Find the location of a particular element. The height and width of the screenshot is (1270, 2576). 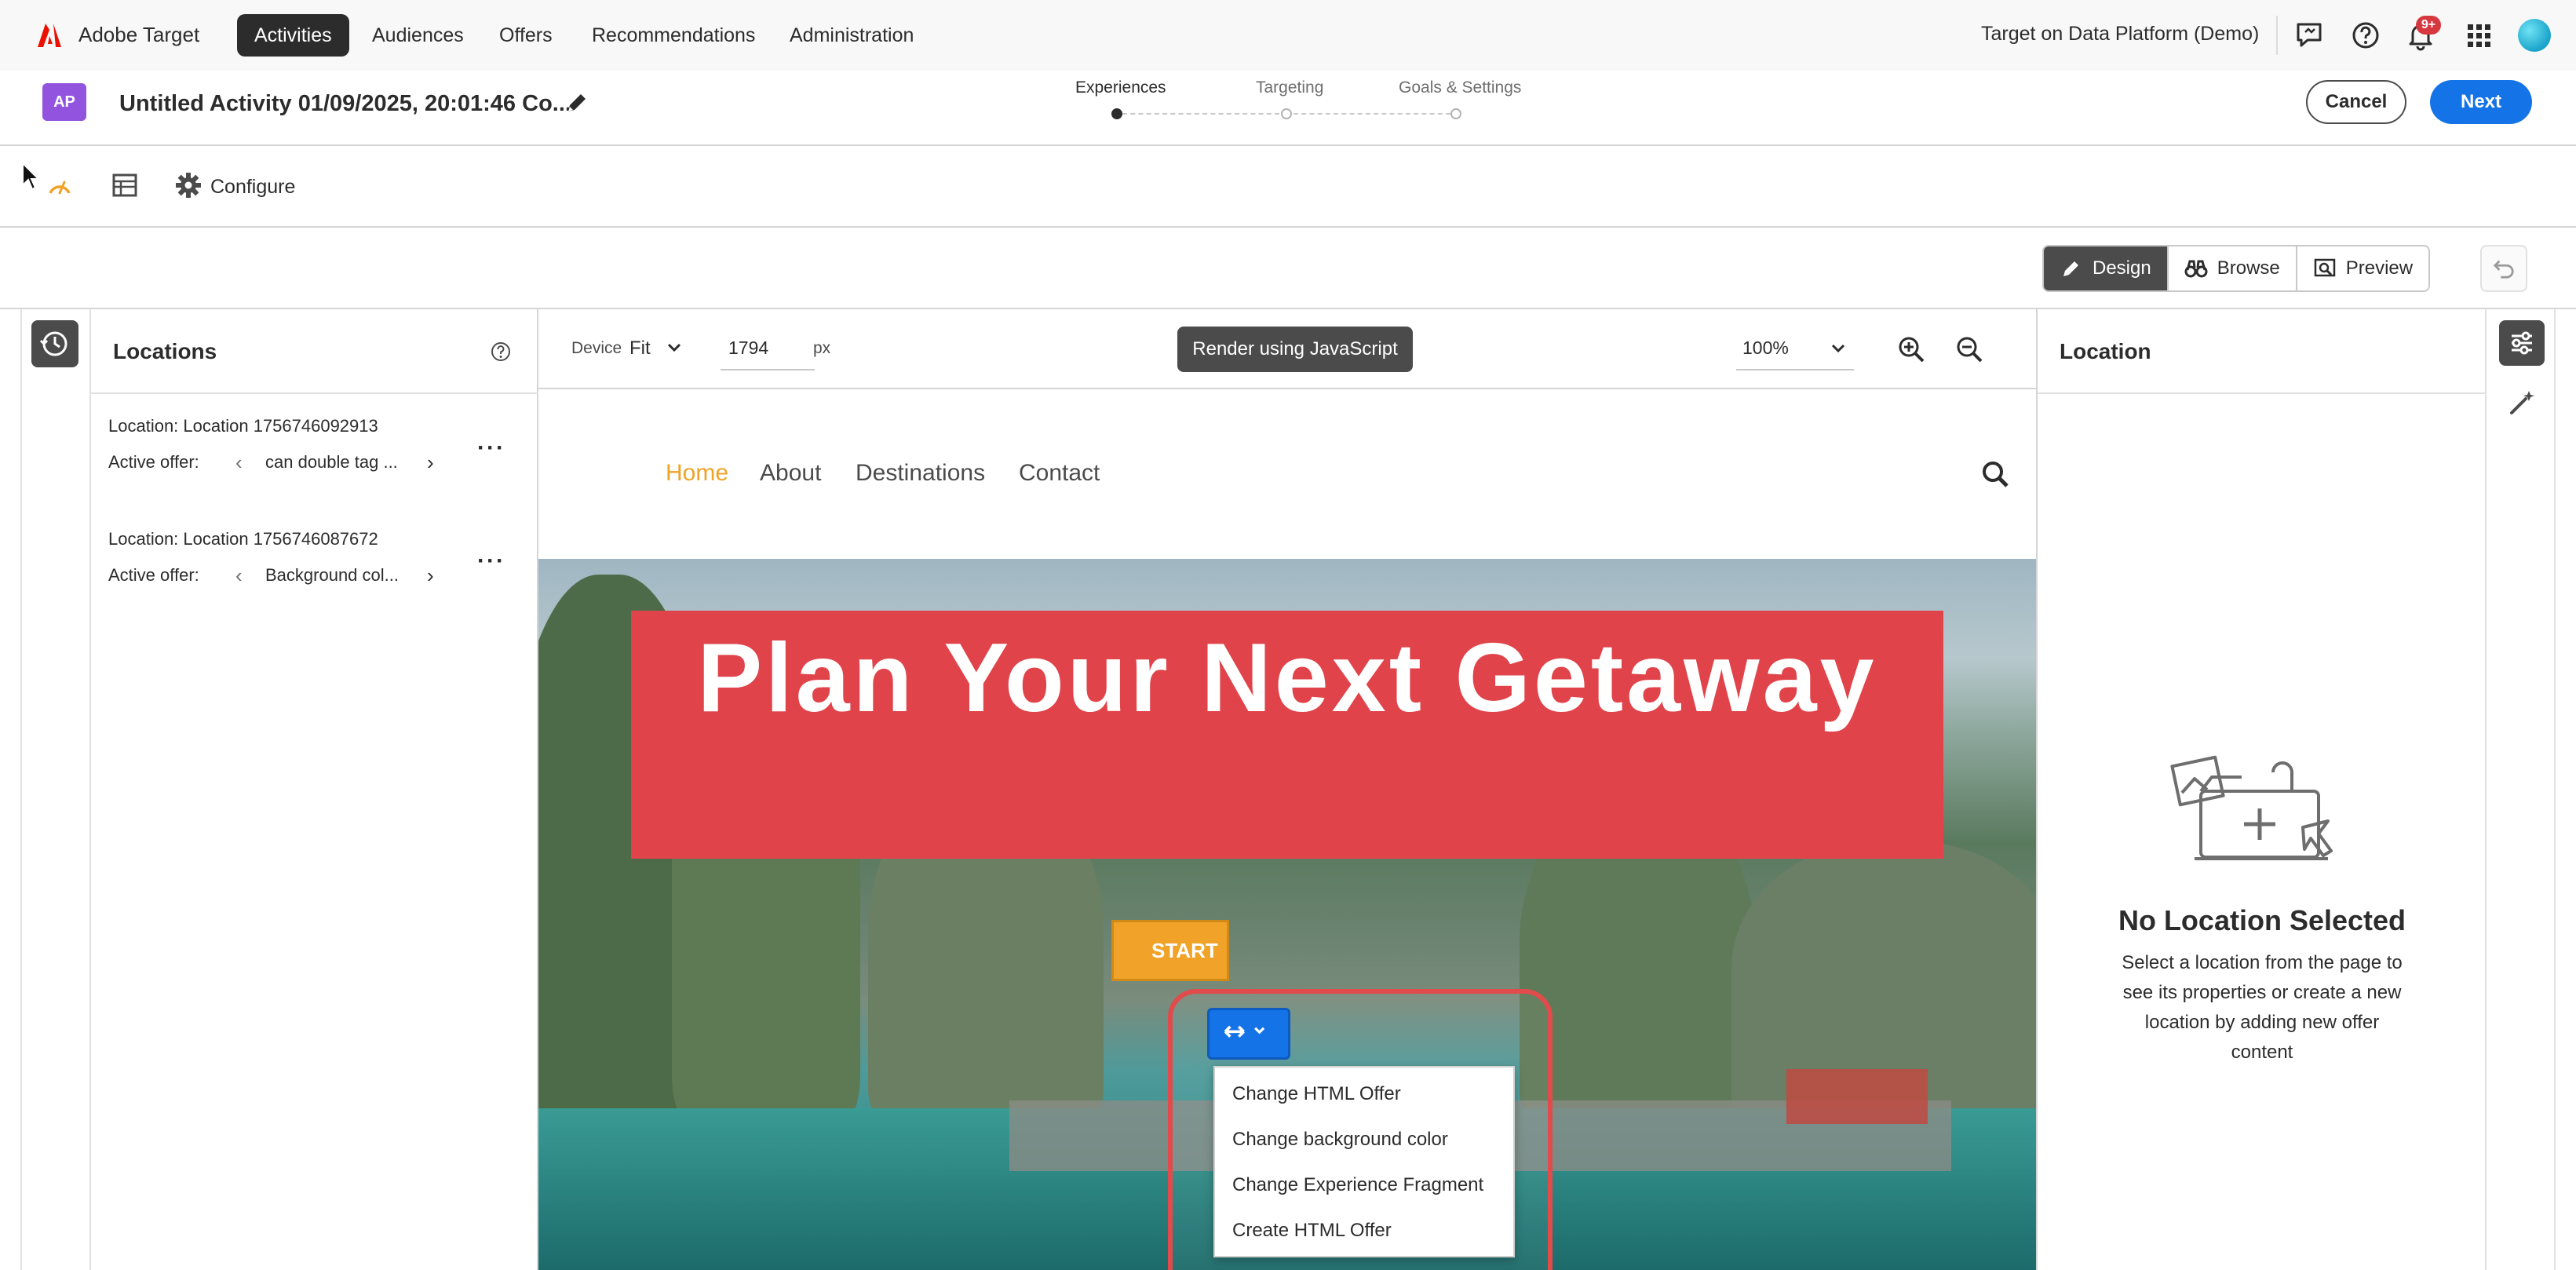

app-name: Adobe Target is located at coordinates (138, 35).